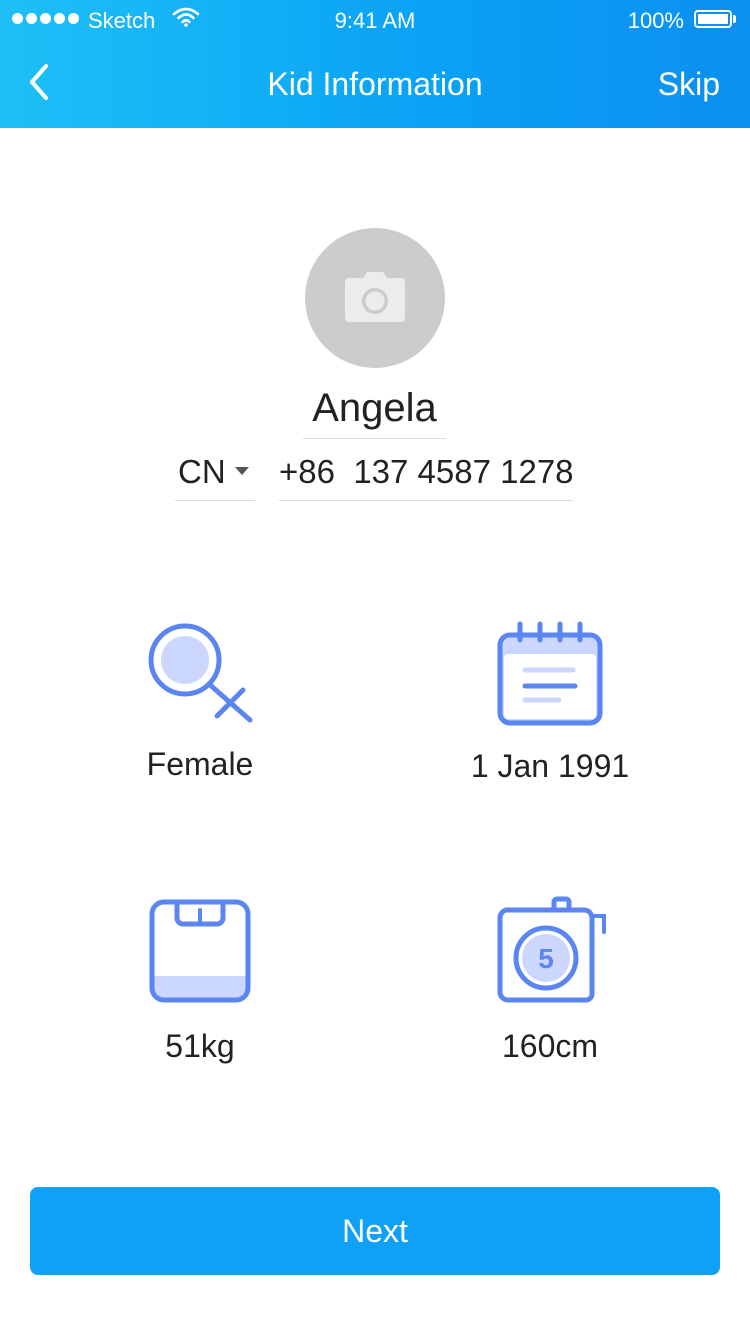  What do you see at coordinates (655, 20) in the screenshot?
I see `battery-percent: 100%` at bounding box center [655, 20].